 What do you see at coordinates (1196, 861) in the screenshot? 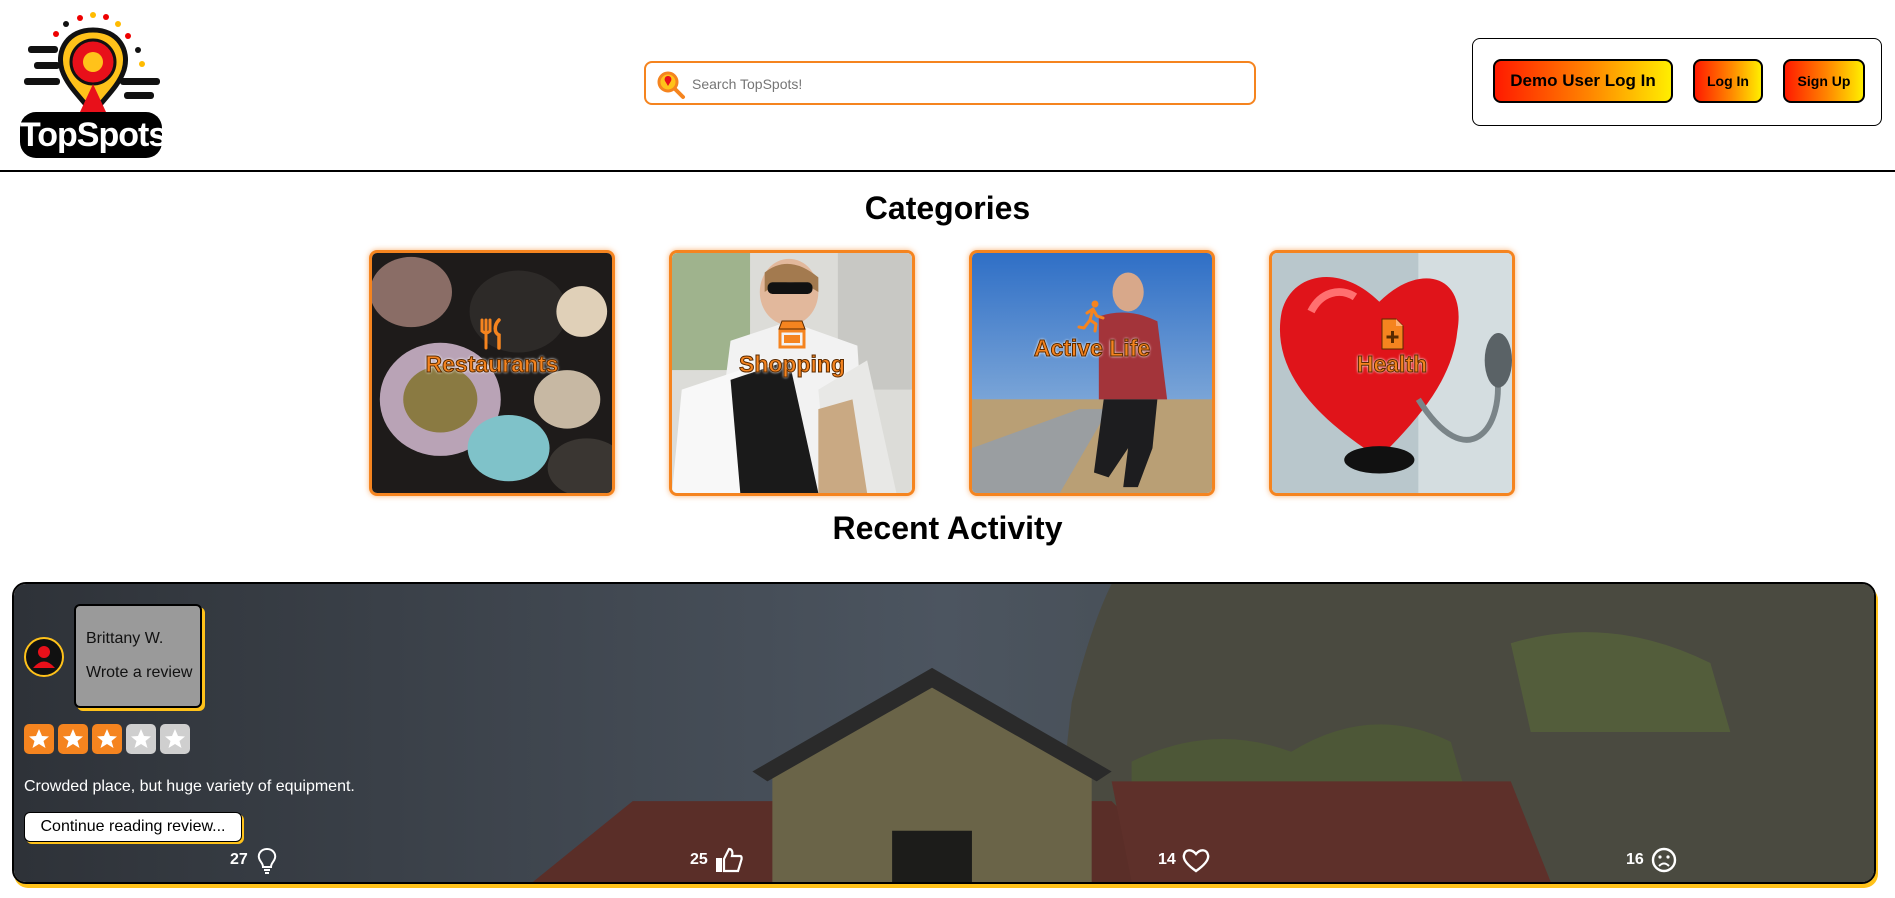
I see `heart-icon` at bounding box center [1196, 861].